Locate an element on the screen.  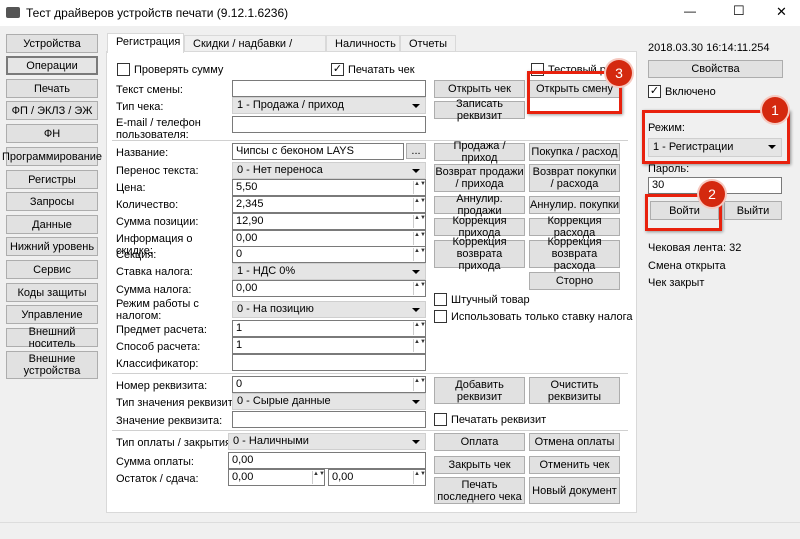
email-input is located at coordinates (329, 124).